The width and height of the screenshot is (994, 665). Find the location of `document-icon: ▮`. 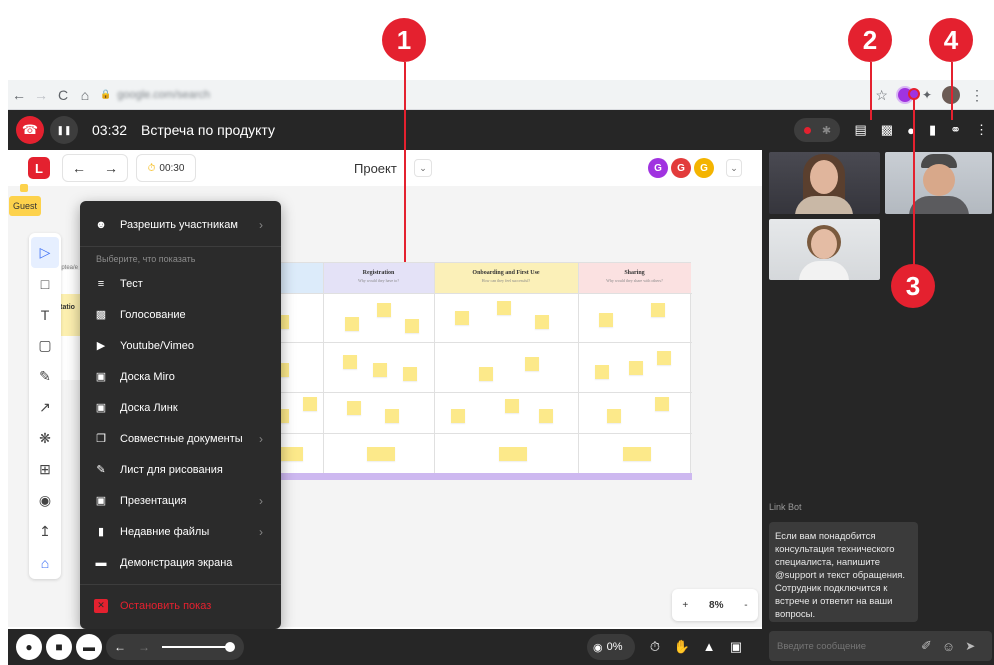

document-icon: ▮ is located at coordinates (932, 130).